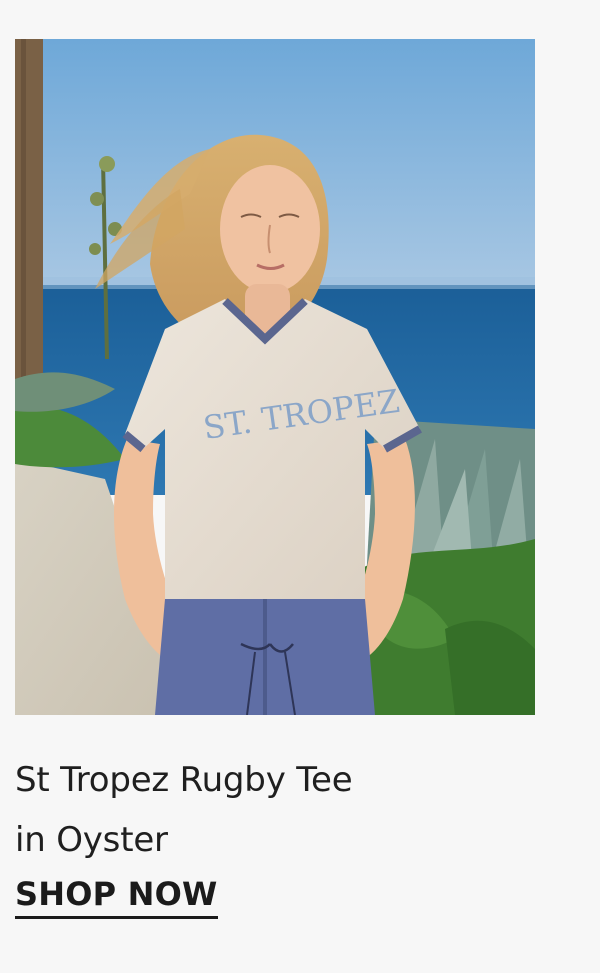  What do you see at coordinates (285, 810) in the screenshot?
I see `product-title: St Tropez Rugby Tee in Oyster` at bounding box center [285, 810].